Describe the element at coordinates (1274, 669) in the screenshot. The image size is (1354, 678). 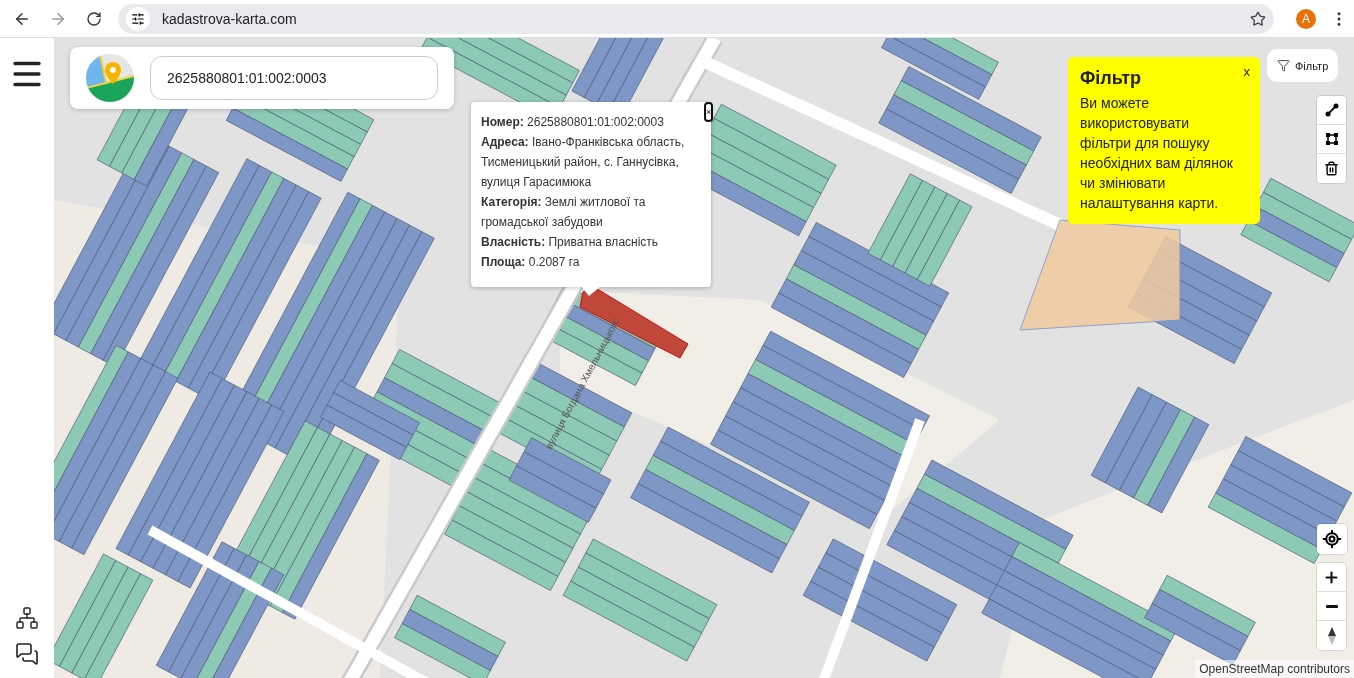
I see `map-attribution: OpenStreetMap contributors` at that location.